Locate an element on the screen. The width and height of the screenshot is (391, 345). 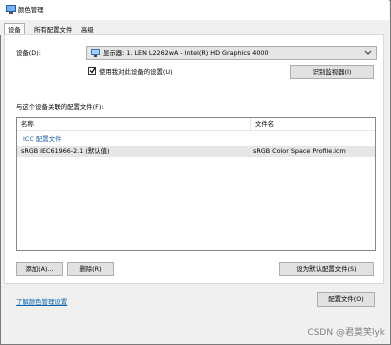
associated-profiles-label: 与这个设备关联的配置文件(F): is located at coordinates (60, 107).